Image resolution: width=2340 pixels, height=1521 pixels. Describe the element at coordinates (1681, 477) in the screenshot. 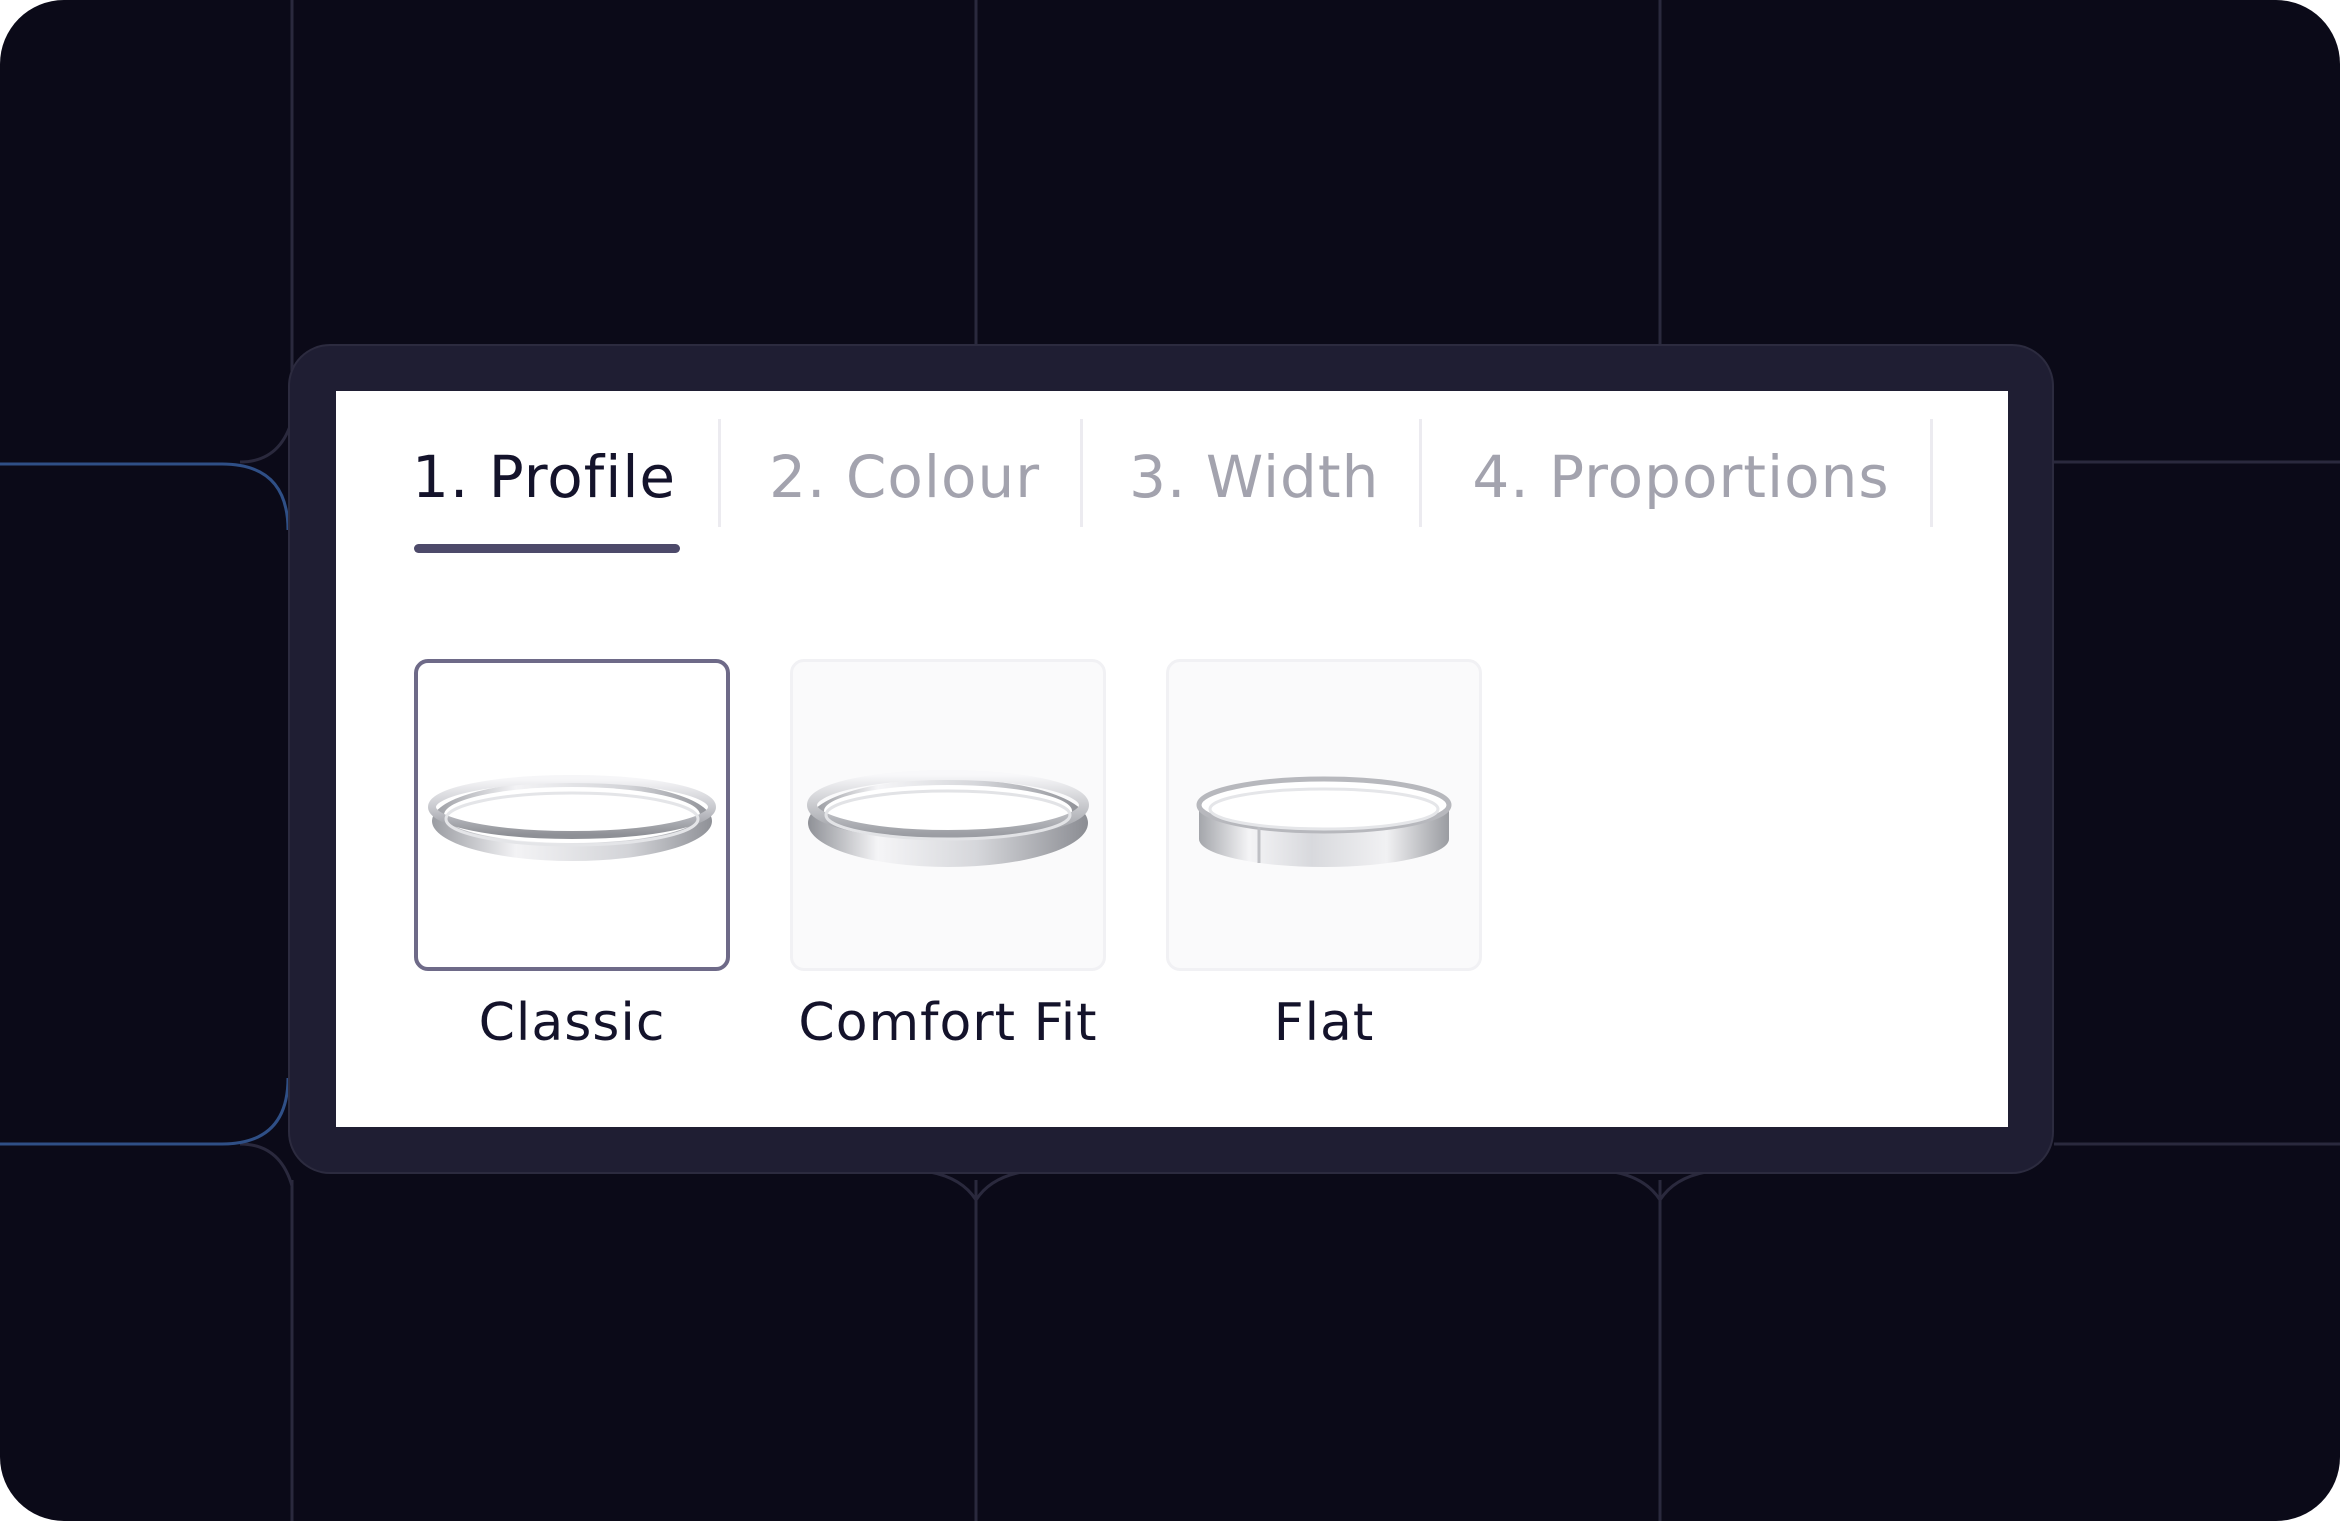

I see `tab-proportions-label: 4. Proportions` at that location.